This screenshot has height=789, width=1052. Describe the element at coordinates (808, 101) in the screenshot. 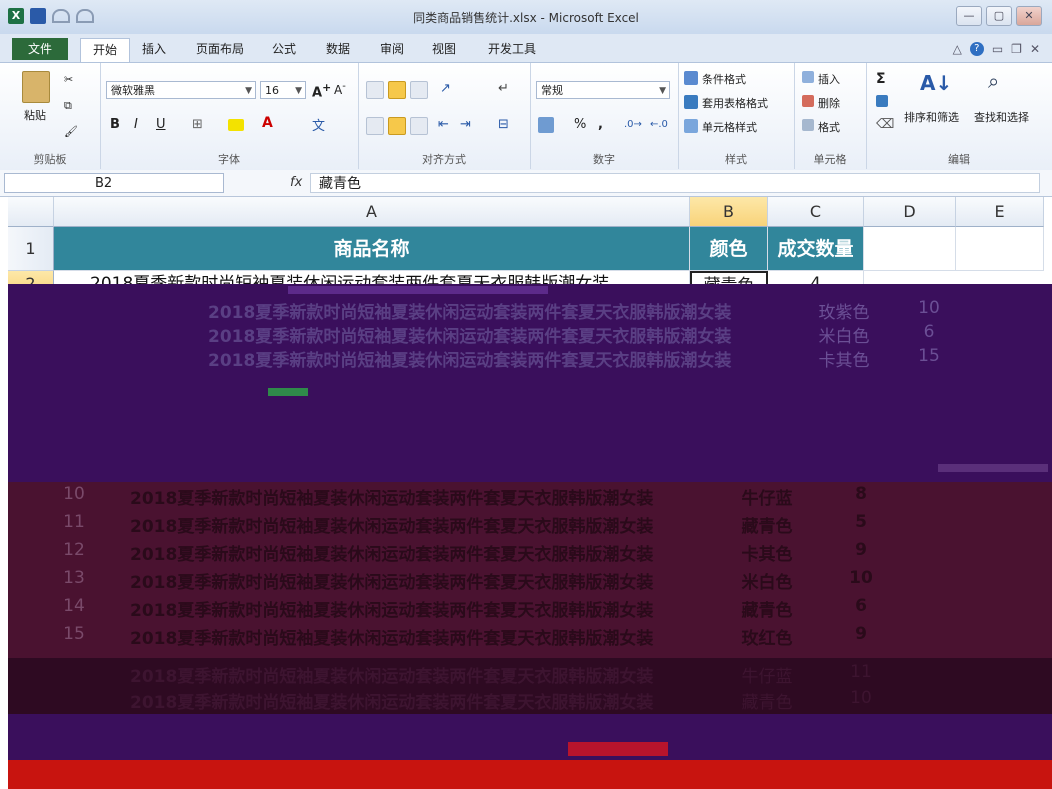

I see `delete-icon` at that location.